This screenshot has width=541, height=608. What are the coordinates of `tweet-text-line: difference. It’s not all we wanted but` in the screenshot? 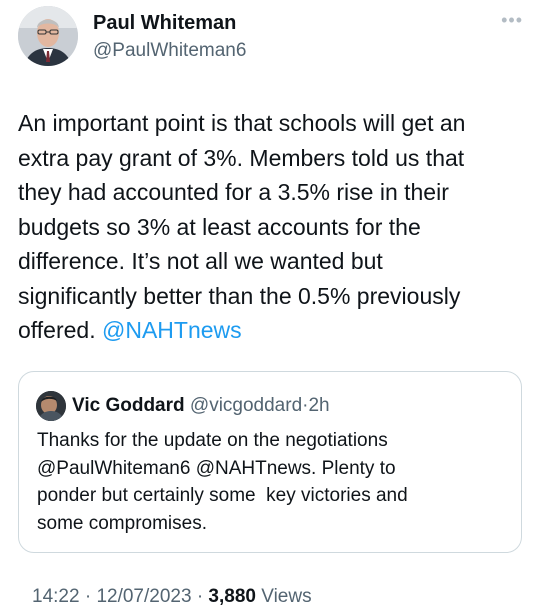 It's located at (200, 261).